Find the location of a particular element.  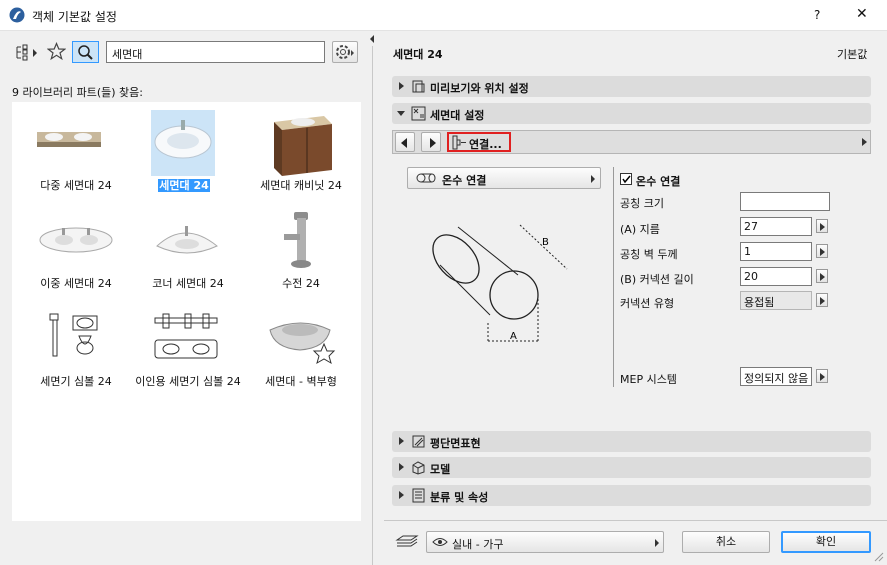

diagram-label-b: B is located at coordinates (545, 242).